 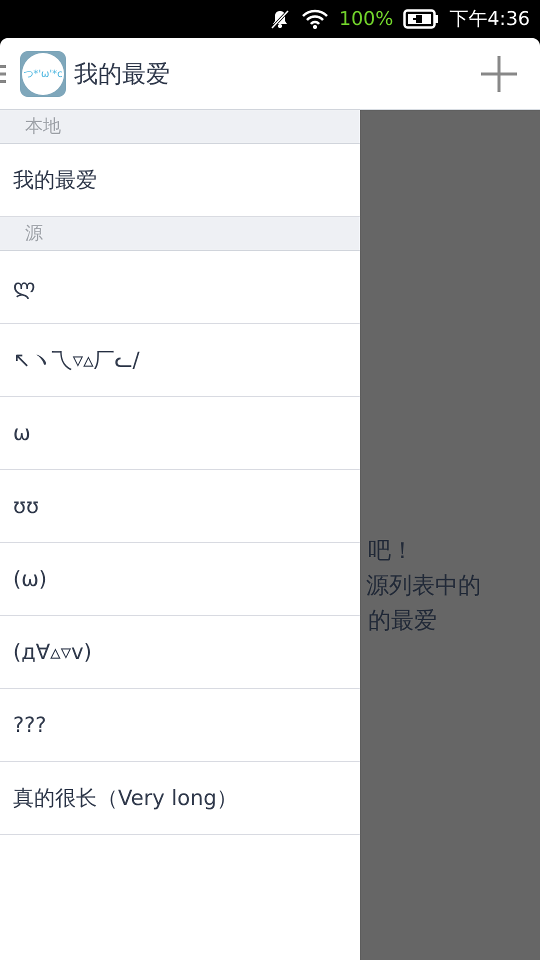 What do you see at coordinates (180, 287) in the screenshot?
I see `drawer-item: ლ` at bounding box center [180, 287].